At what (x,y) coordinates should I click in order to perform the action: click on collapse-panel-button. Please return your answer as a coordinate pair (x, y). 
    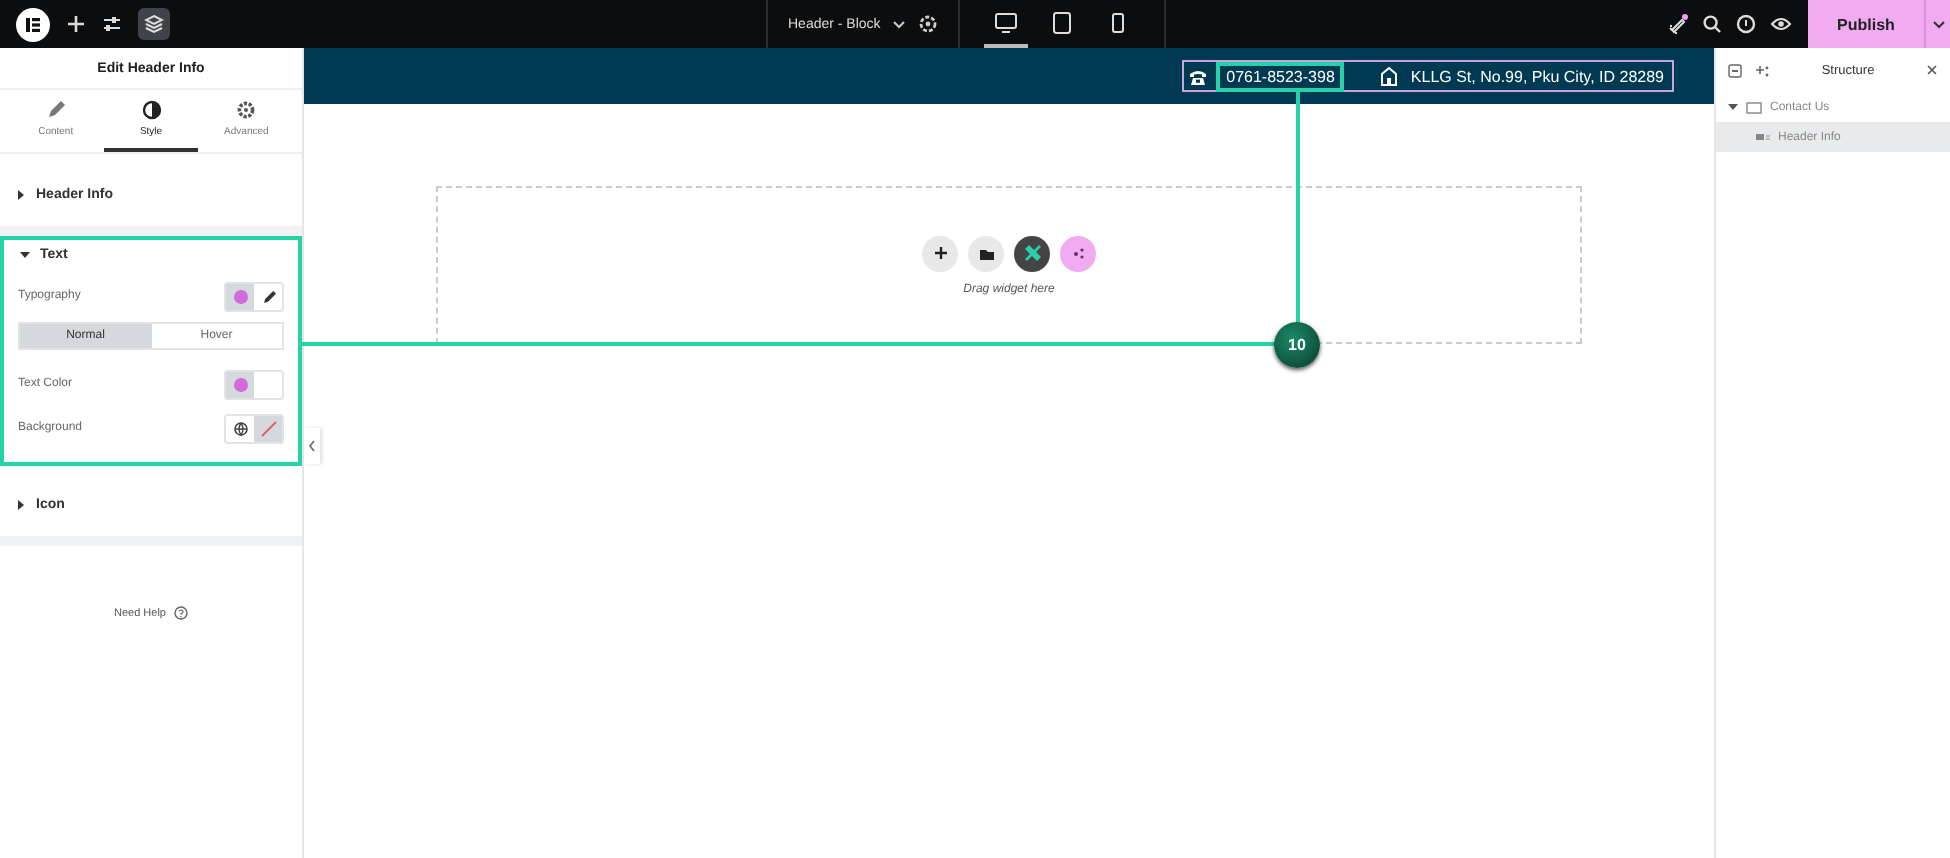
    Looking at the image, I should click on (312, 446).